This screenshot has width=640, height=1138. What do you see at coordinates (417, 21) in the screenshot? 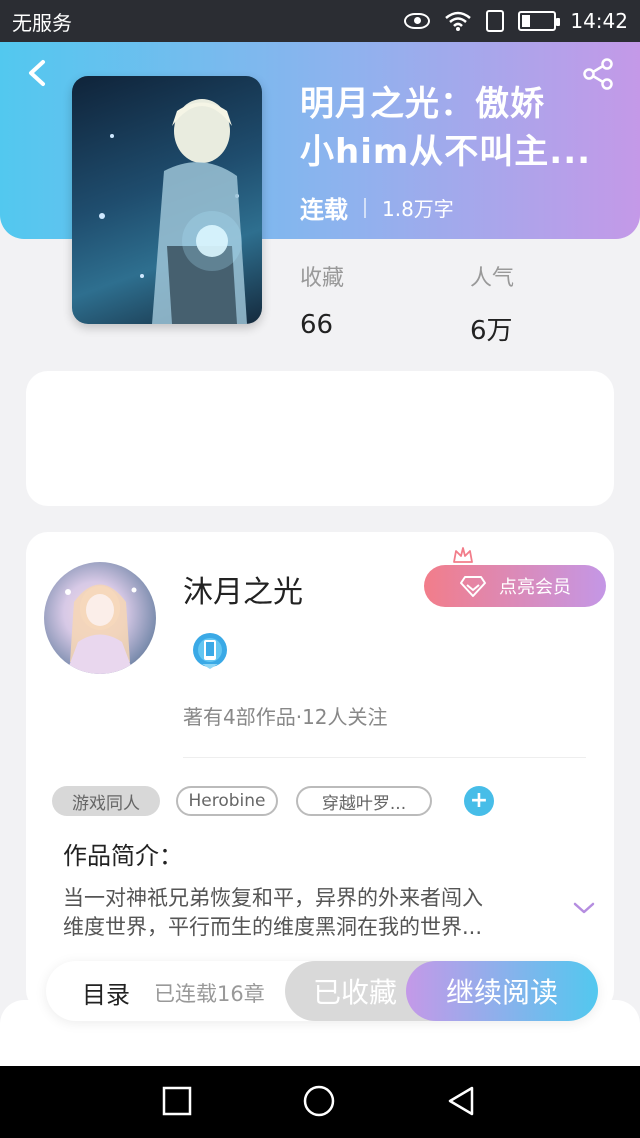
I see `eye-icon` at bounding box center [417, 21].